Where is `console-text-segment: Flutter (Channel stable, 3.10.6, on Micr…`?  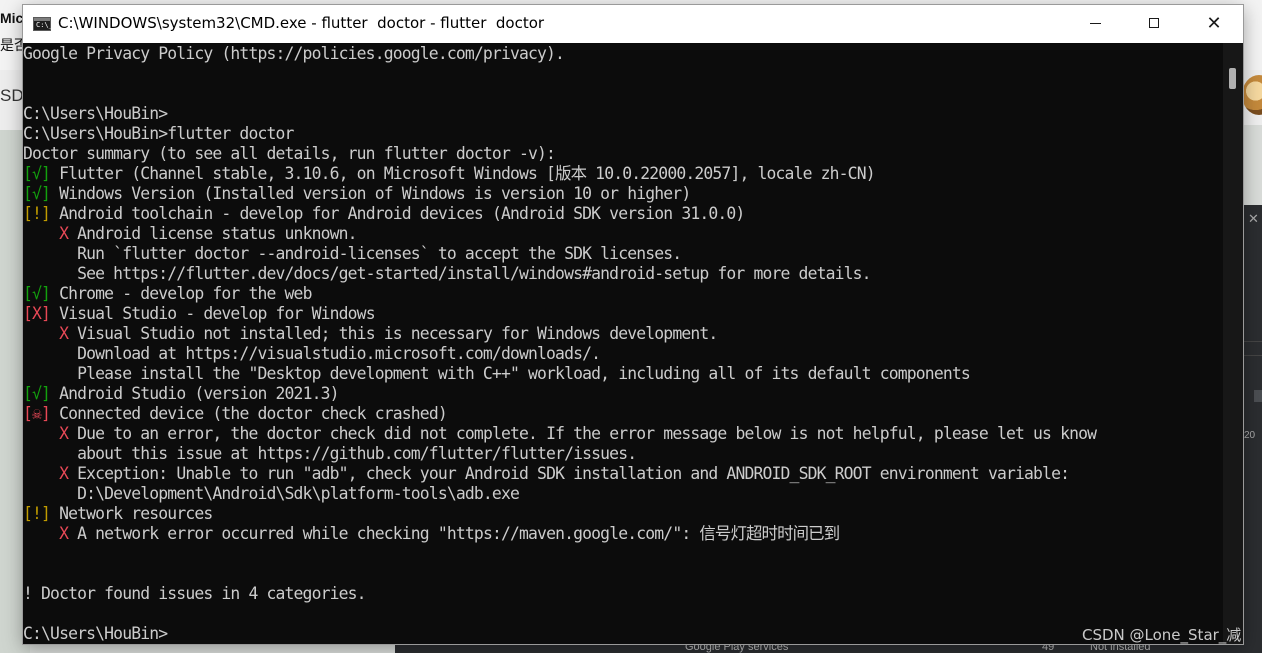
console-text-segment: Flutter (Channel stable, 3.10.6, on Micr… is located at coordinates (463, 173).